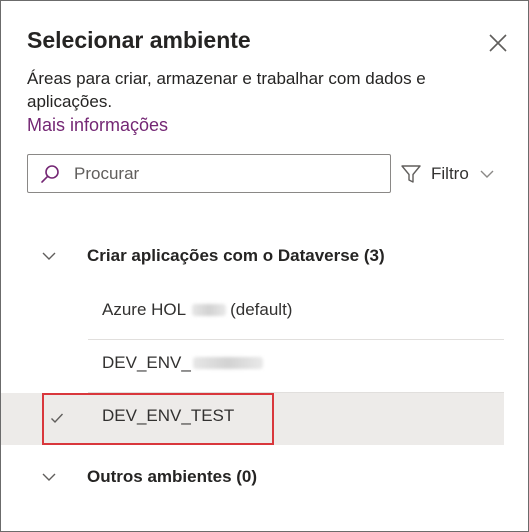 This screenshot has height=532, width=529. Describe the element at coordinates (229, 173) in the screenshot. I see `search-input` at that location.